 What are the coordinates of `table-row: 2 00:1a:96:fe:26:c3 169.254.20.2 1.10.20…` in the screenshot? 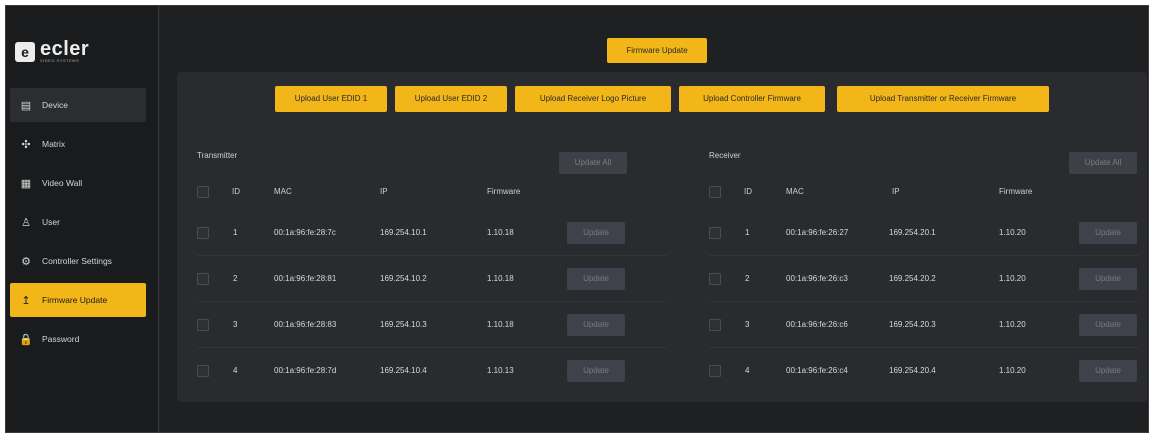 It's located at (924, 279).